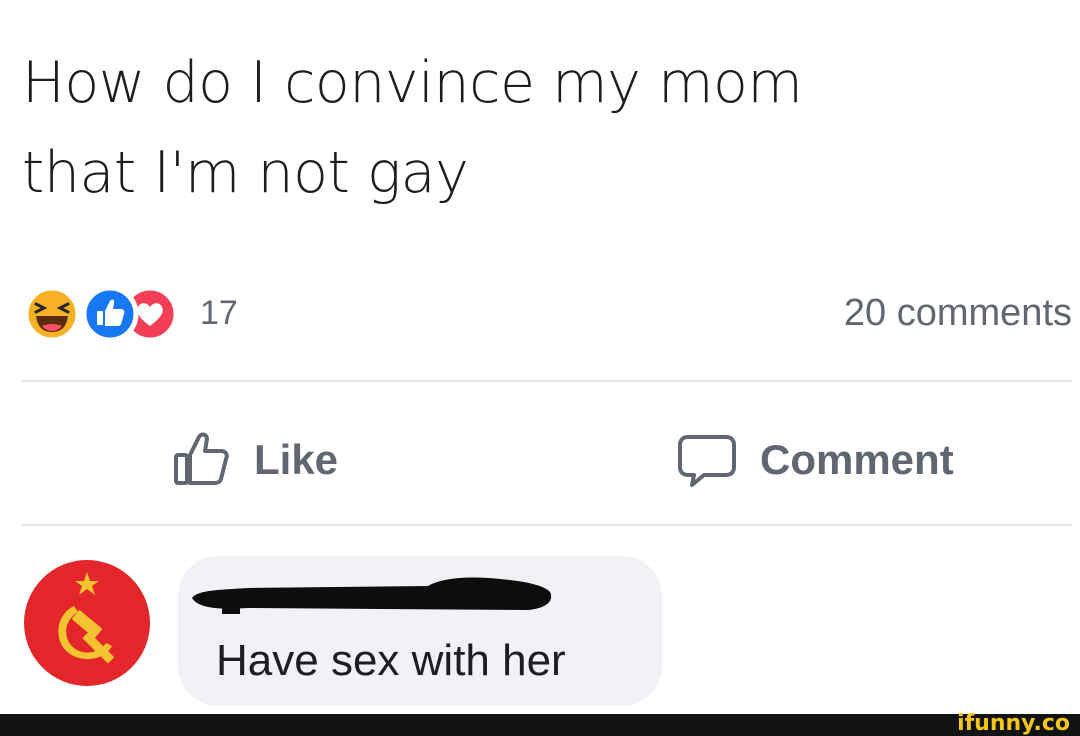 This screenshot has width=1080, height=736. I want to click on avatar, so click(87, 623).